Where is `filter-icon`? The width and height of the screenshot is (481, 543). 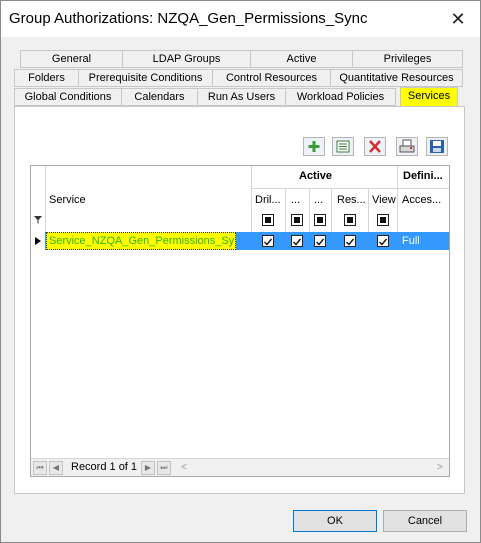 filter-icon is located at coordinates (38, 220).